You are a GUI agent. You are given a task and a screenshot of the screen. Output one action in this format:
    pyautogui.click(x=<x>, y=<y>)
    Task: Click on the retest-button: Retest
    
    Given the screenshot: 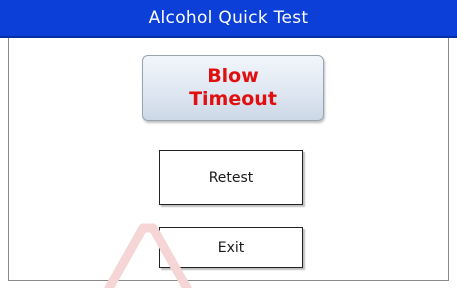 What is the action you would take?
    pyautogui.click(x=231, y=177)
    